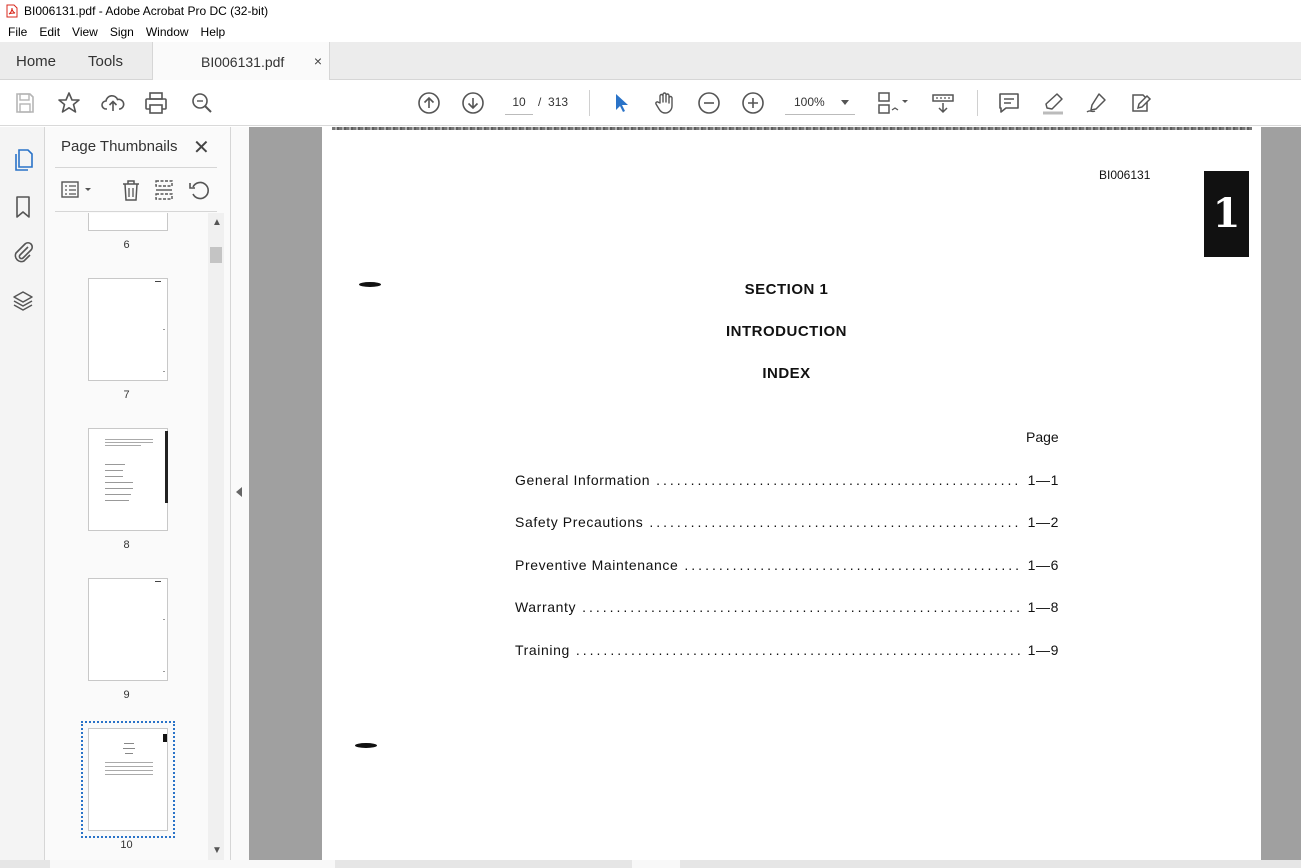 Image resolution: width=1301 pixels, height=868 pixels. Describe the element at coordinates (656, 864) in the screenshot. I see `taskbar-item` at that location.